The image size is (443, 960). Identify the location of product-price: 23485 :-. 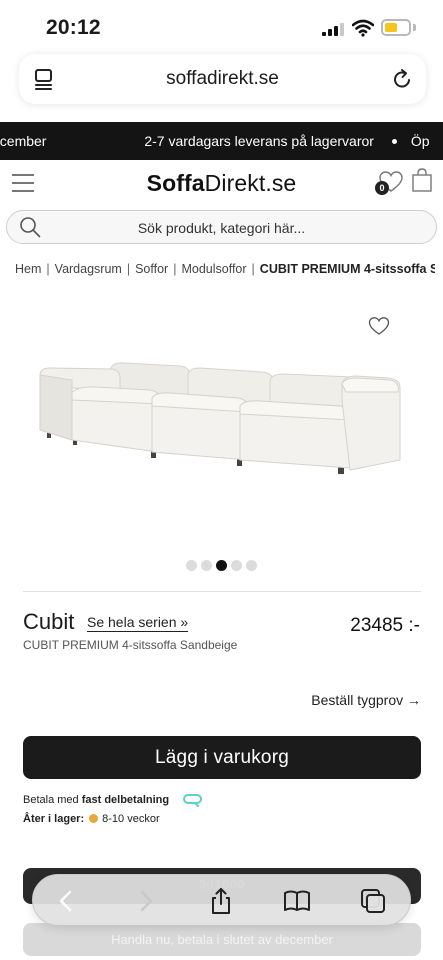
(385, 625).